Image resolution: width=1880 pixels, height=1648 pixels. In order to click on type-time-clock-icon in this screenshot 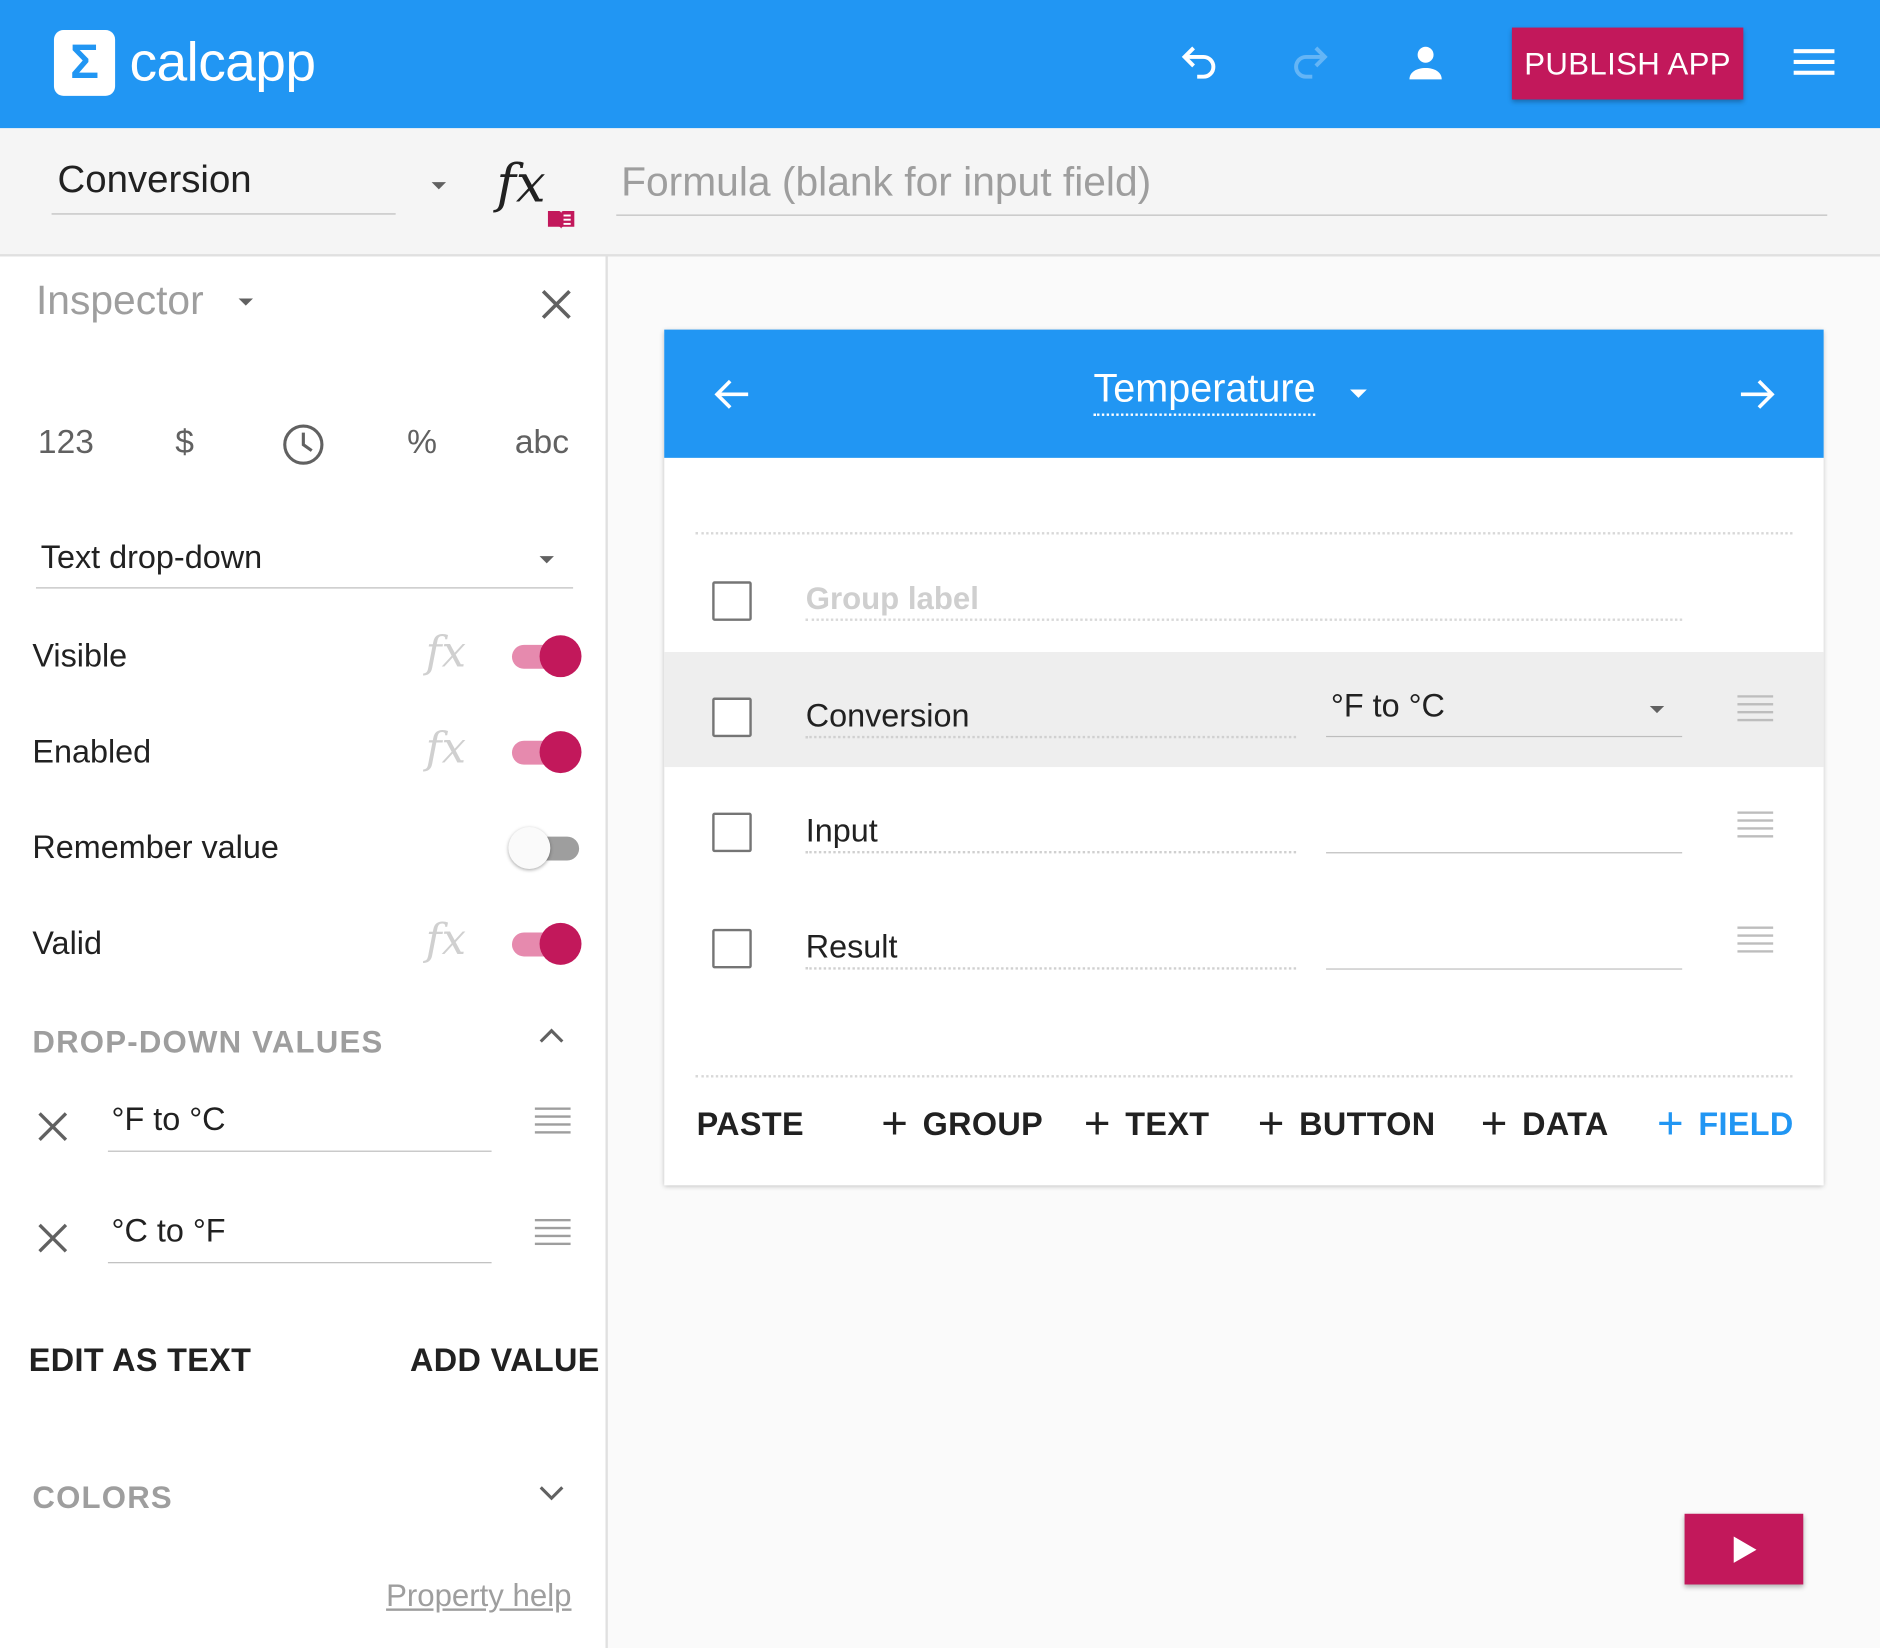, I will do `click(304, 445)`.